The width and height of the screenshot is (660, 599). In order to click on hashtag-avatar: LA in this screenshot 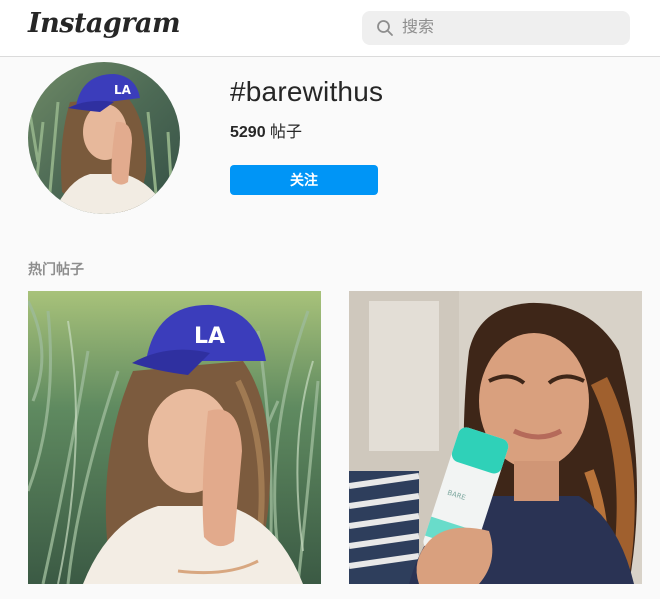, I will do `click(104, 138)`.